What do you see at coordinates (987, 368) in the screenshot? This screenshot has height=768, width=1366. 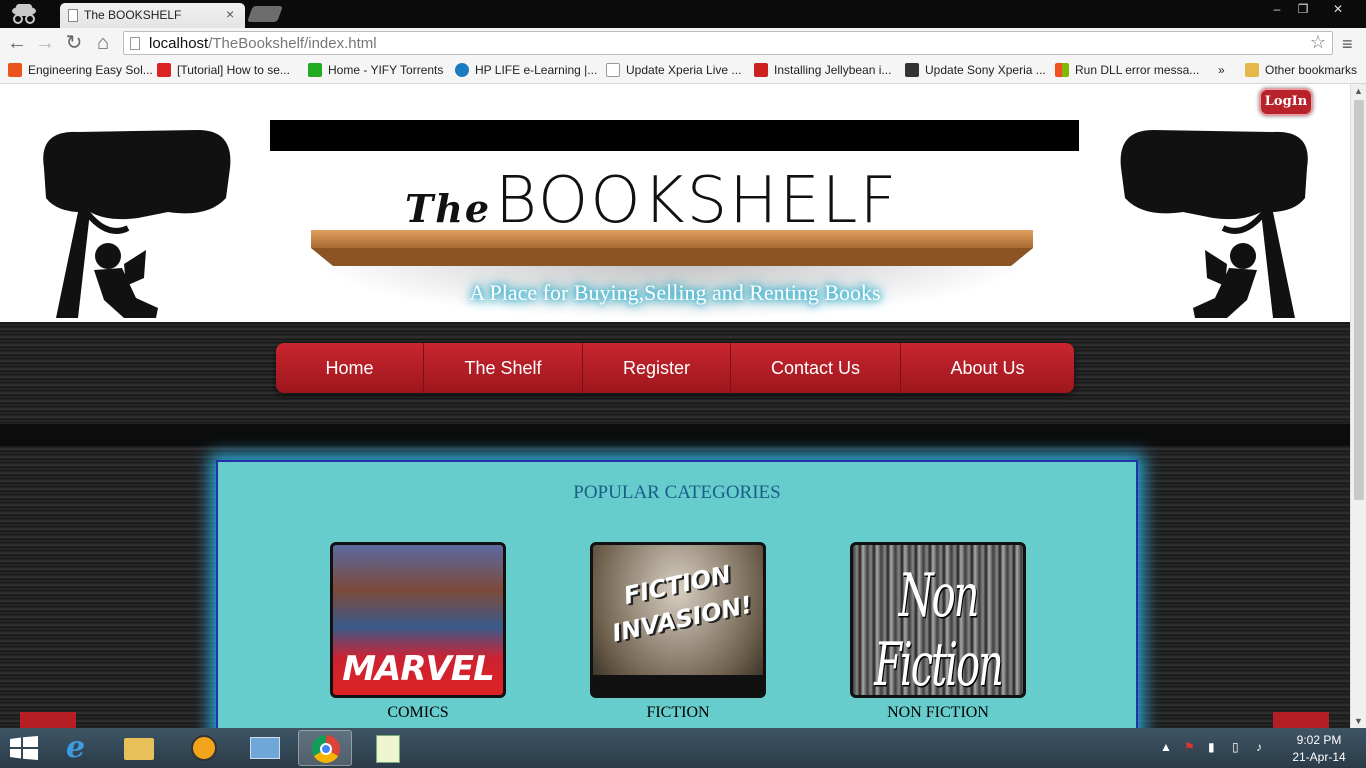 I see `nav-about-us: About Us` at bounding box center [987, 368].